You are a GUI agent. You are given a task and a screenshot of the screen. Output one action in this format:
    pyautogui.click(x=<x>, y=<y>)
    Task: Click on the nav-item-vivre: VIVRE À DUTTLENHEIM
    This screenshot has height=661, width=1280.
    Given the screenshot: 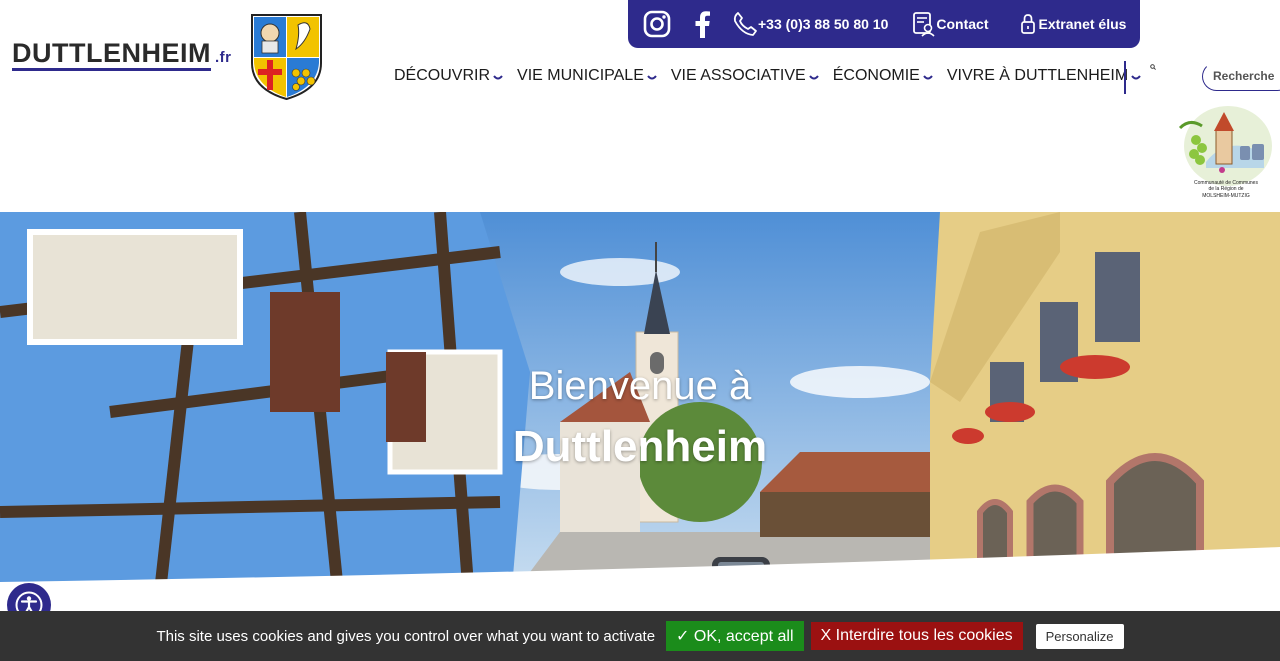 What is the action you would take?
    pyautogui.click(x=1044, y=76)
    